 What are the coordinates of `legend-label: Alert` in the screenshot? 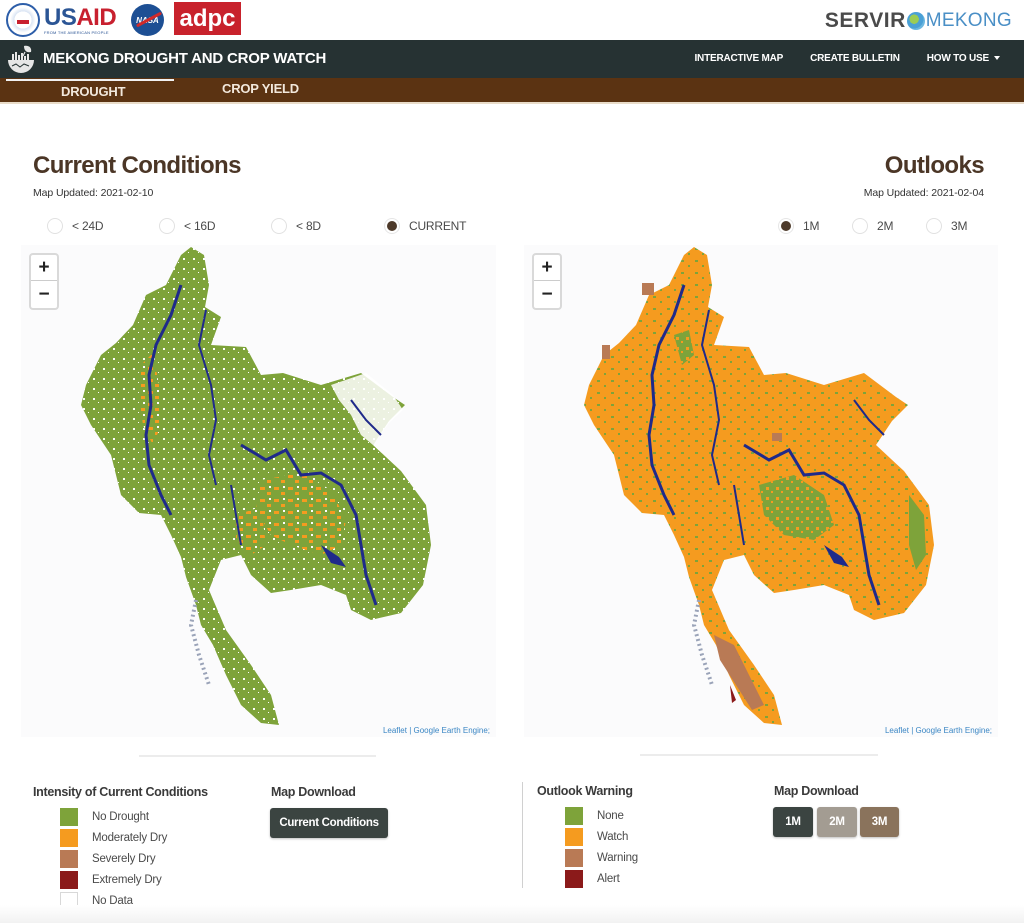 It's located at (608, 879).